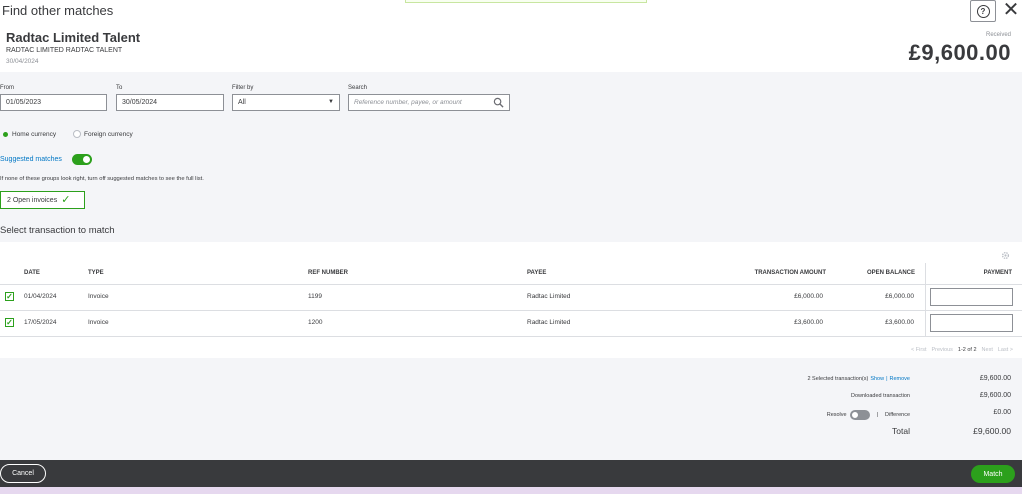 This screenshot has width=1022, height=494. What do you see at coordinates (1002, 412) in the screenshot?
I see `difference-value: £0.00` at bounding box center [1002, 412].